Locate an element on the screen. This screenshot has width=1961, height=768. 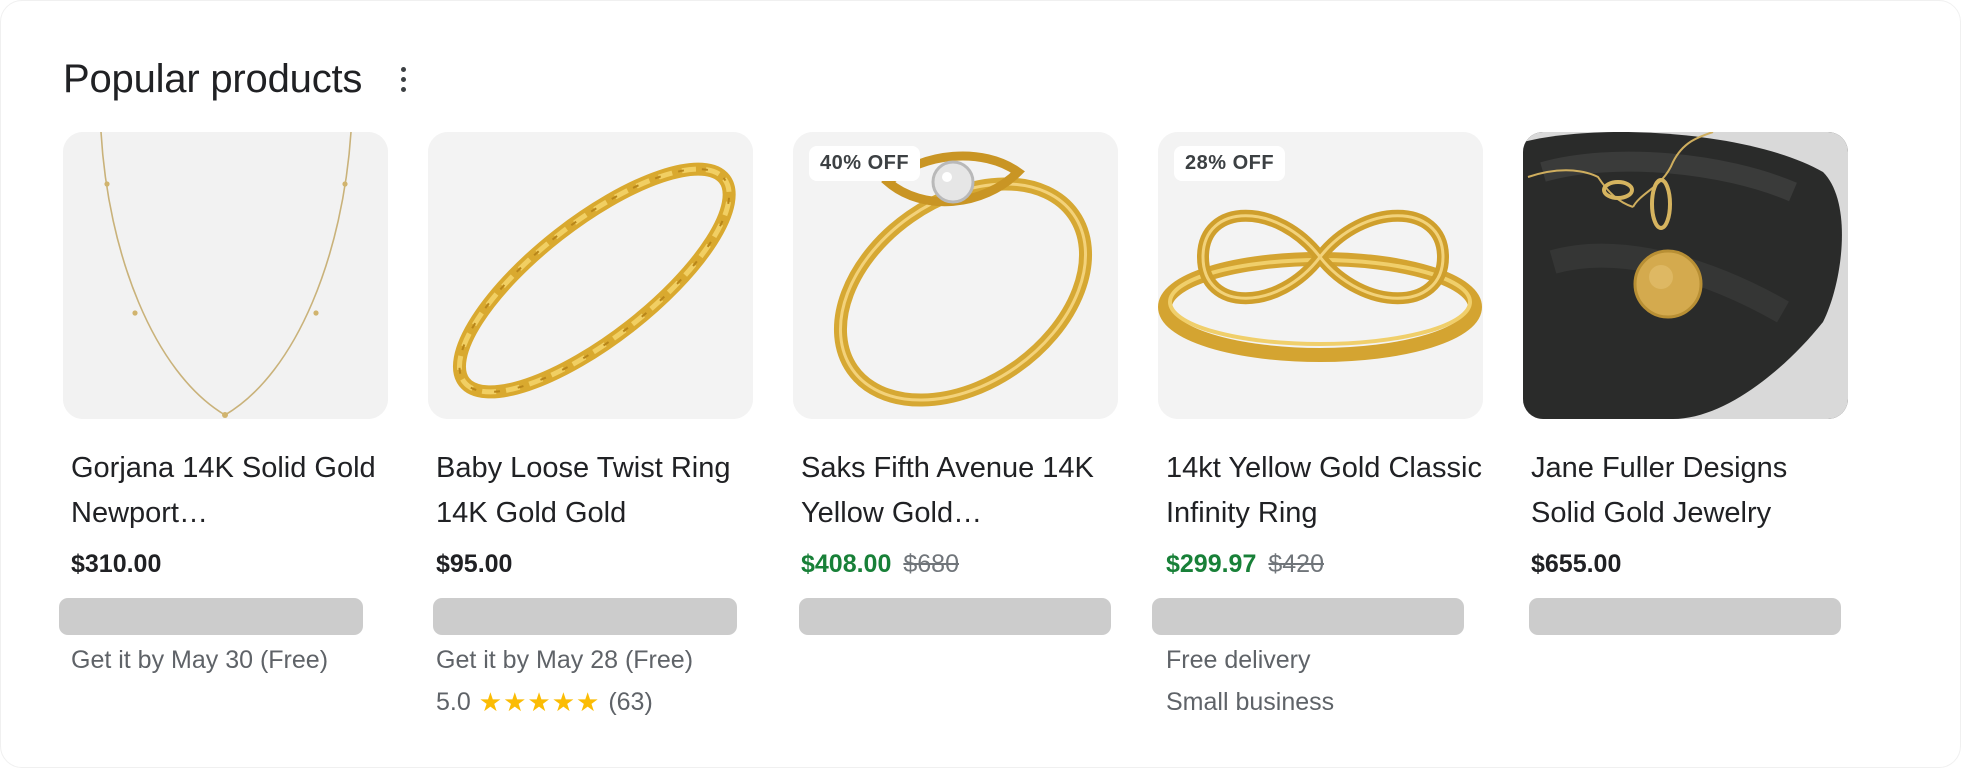
delivery-info: Free delivery is located at coordinates (1238, 660).